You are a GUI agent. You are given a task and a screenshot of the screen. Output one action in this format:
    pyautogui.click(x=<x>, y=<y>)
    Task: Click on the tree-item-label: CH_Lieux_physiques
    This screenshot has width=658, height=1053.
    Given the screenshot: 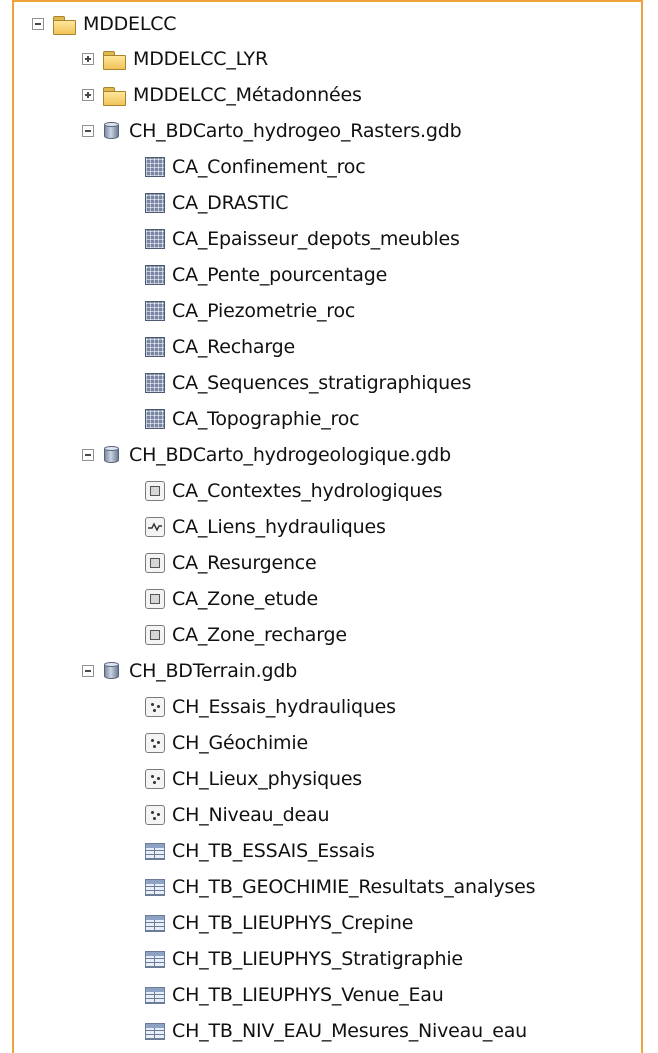 What is the action you would take?
    pyautogui.click(x=267, y=779)
    